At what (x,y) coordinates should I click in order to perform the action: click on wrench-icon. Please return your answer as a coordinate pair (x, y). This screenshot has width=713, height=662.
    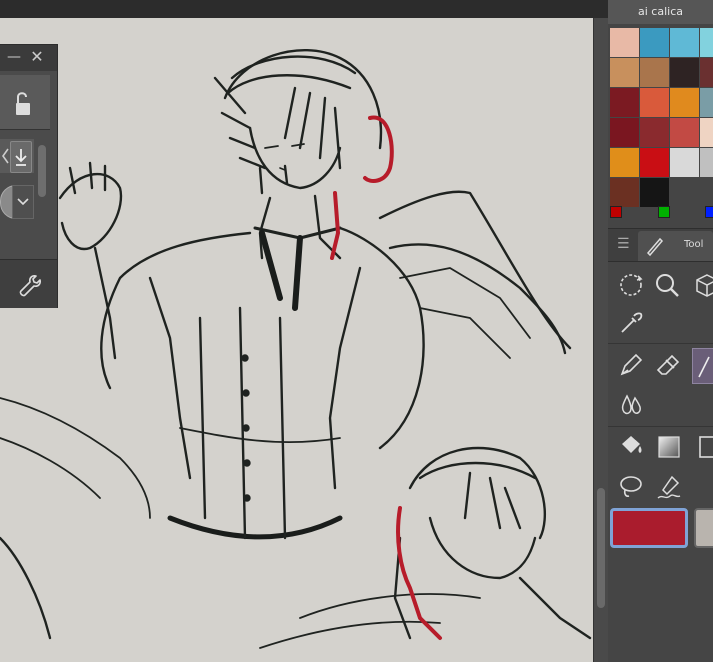
    Looking at the image, I should click on (27, 284).